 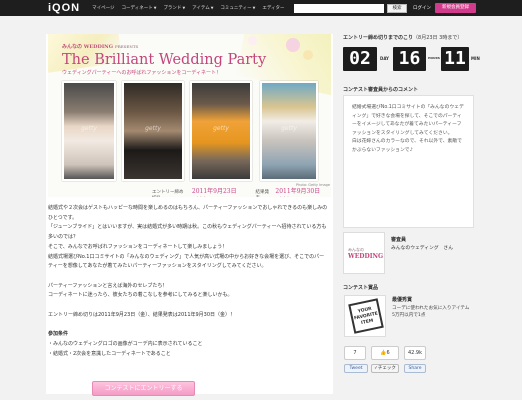 What do you see at coordinates (384, 58) in the screenshot?
I see `countdown-day-unit: DAY` at bounding box center [384, 58].